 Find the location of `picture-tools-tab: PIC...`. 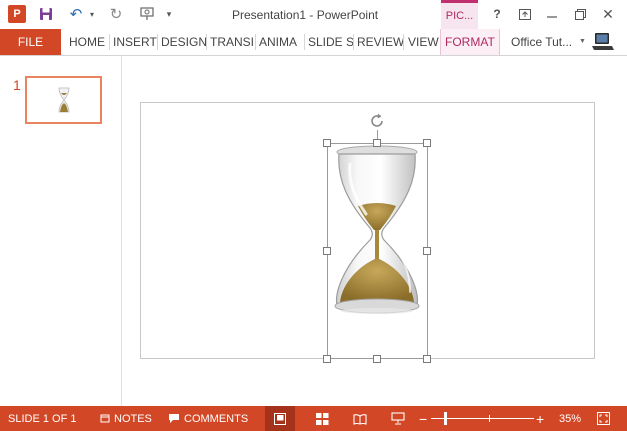

picture-tools-tab: PIC... is located at coordinates (459, 14).